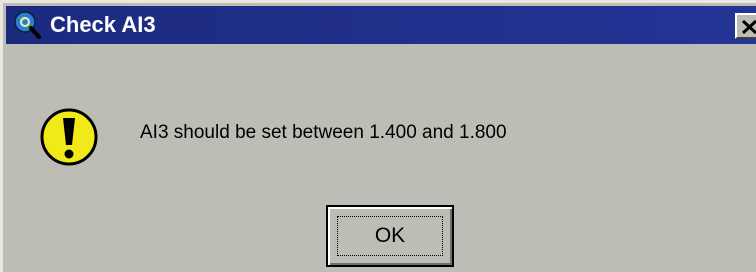  I want to click on ok-button-label: OK, so click(390, 235).